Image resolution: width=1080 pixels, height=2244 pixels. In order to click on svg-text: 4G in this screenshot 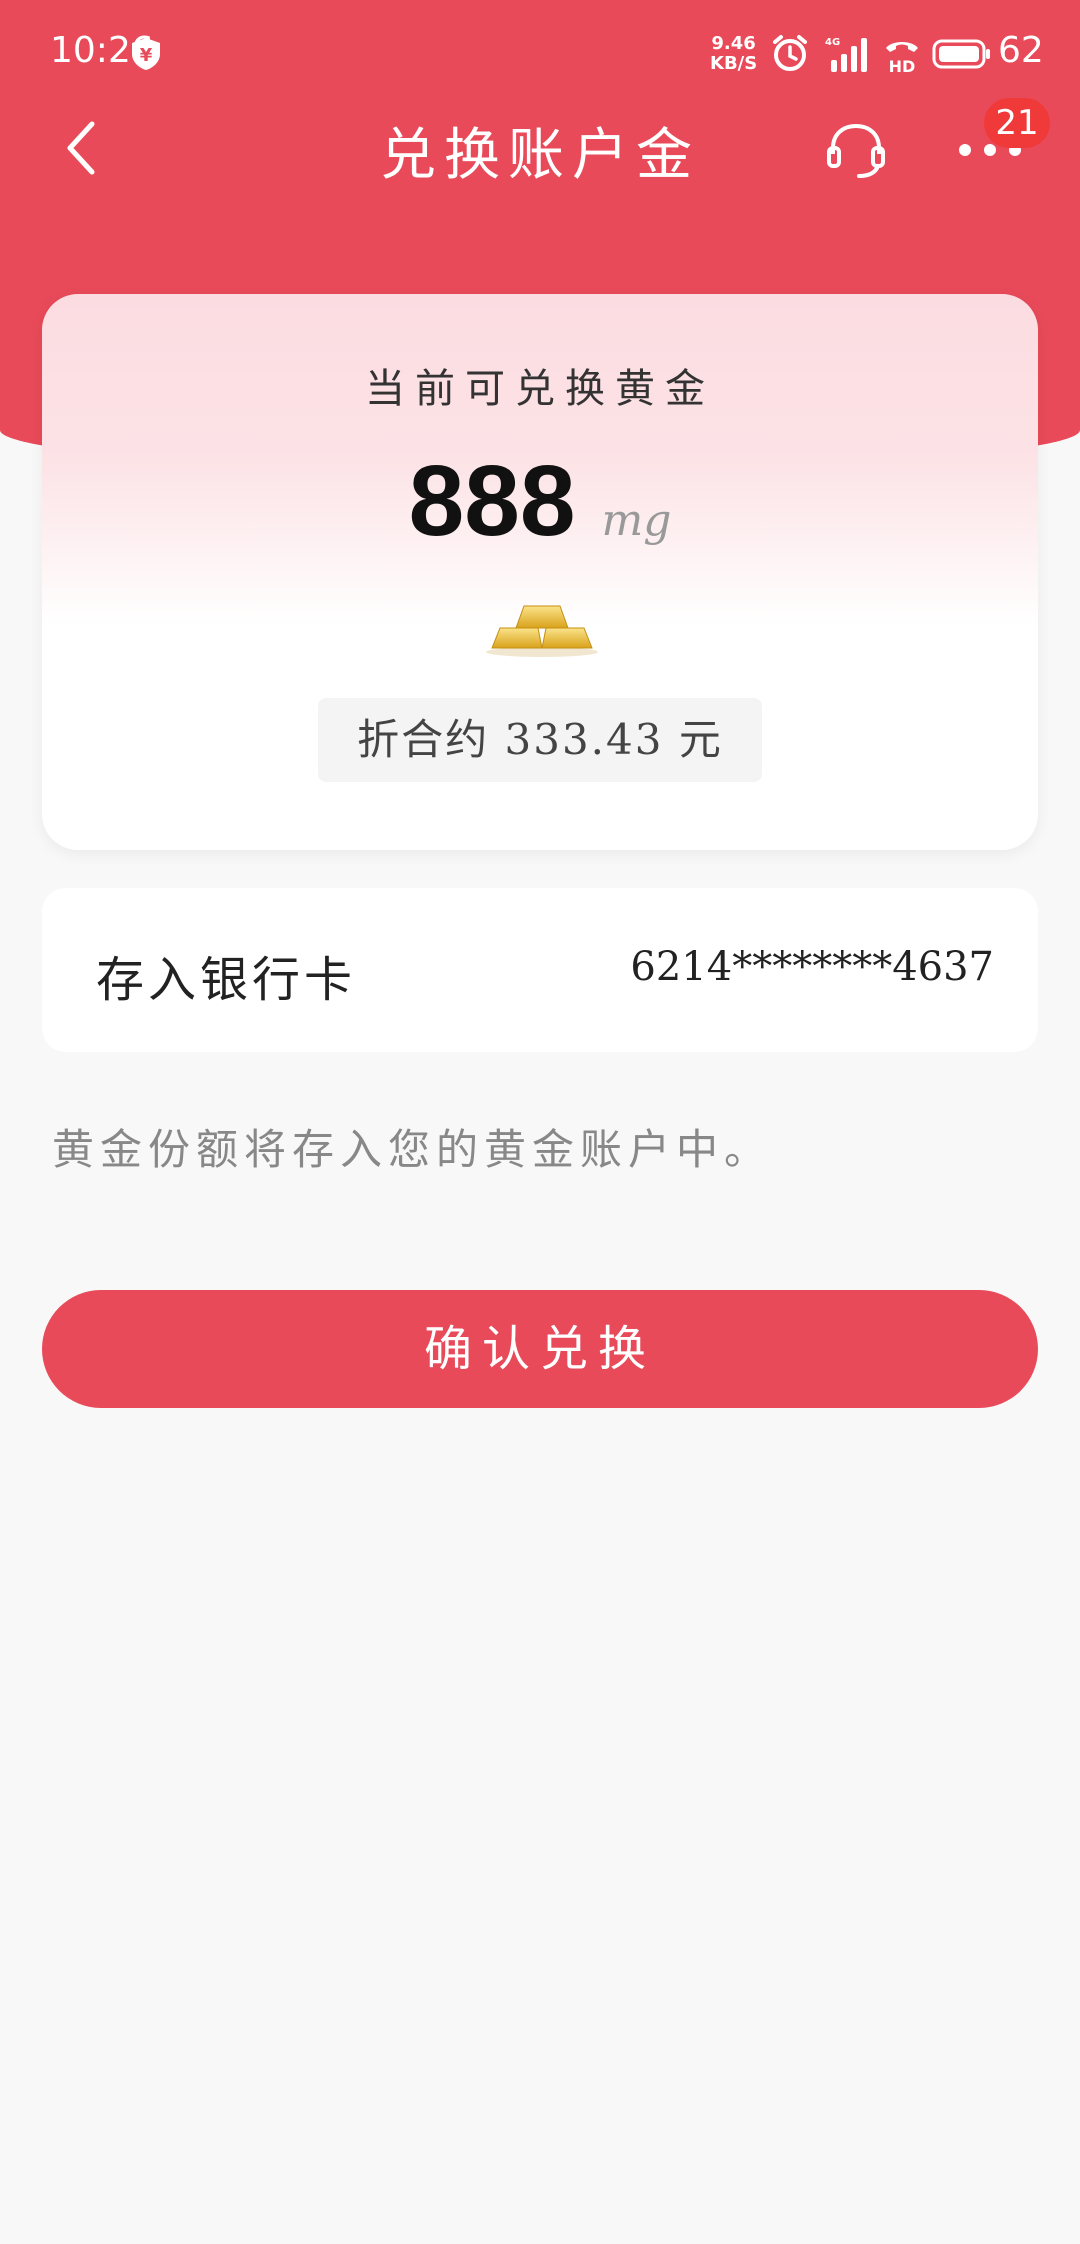, I will do `click(832, 42)`.